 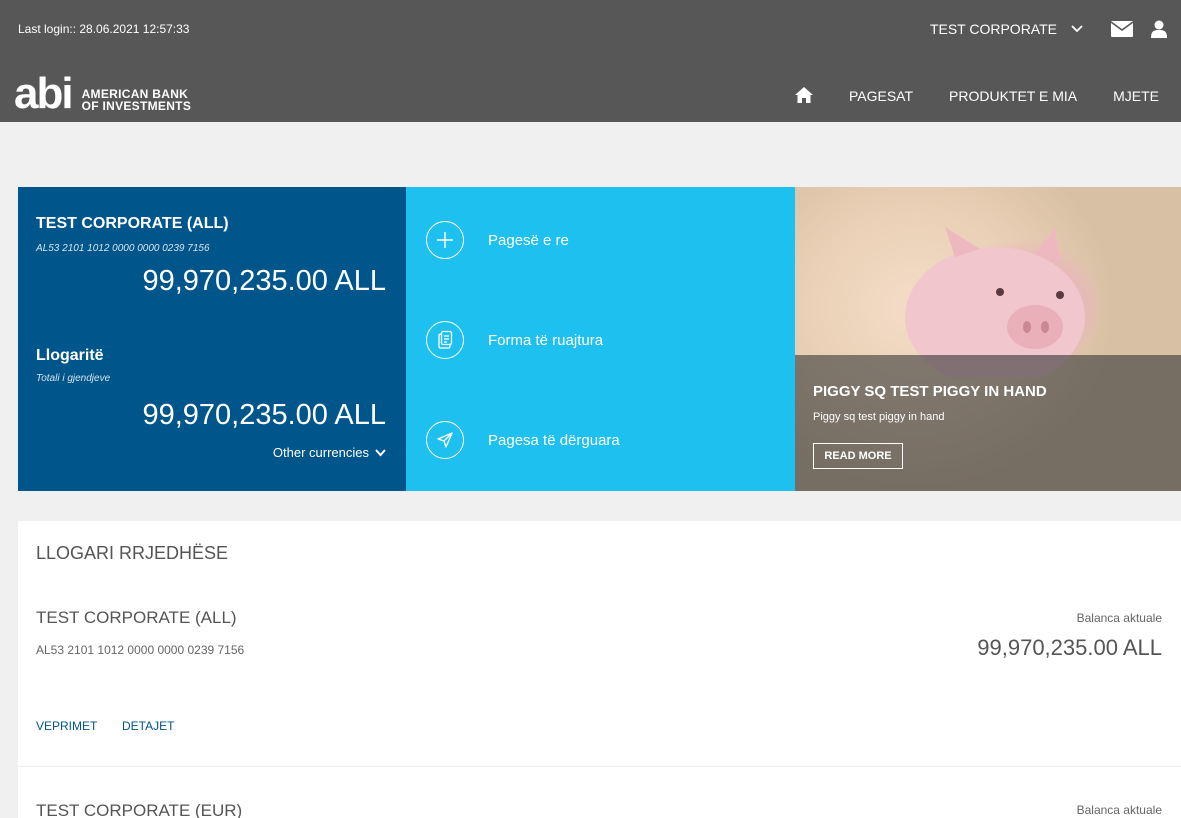 I want to click on nav-item-mjete: MJETE, so click(x=1136, y=96).